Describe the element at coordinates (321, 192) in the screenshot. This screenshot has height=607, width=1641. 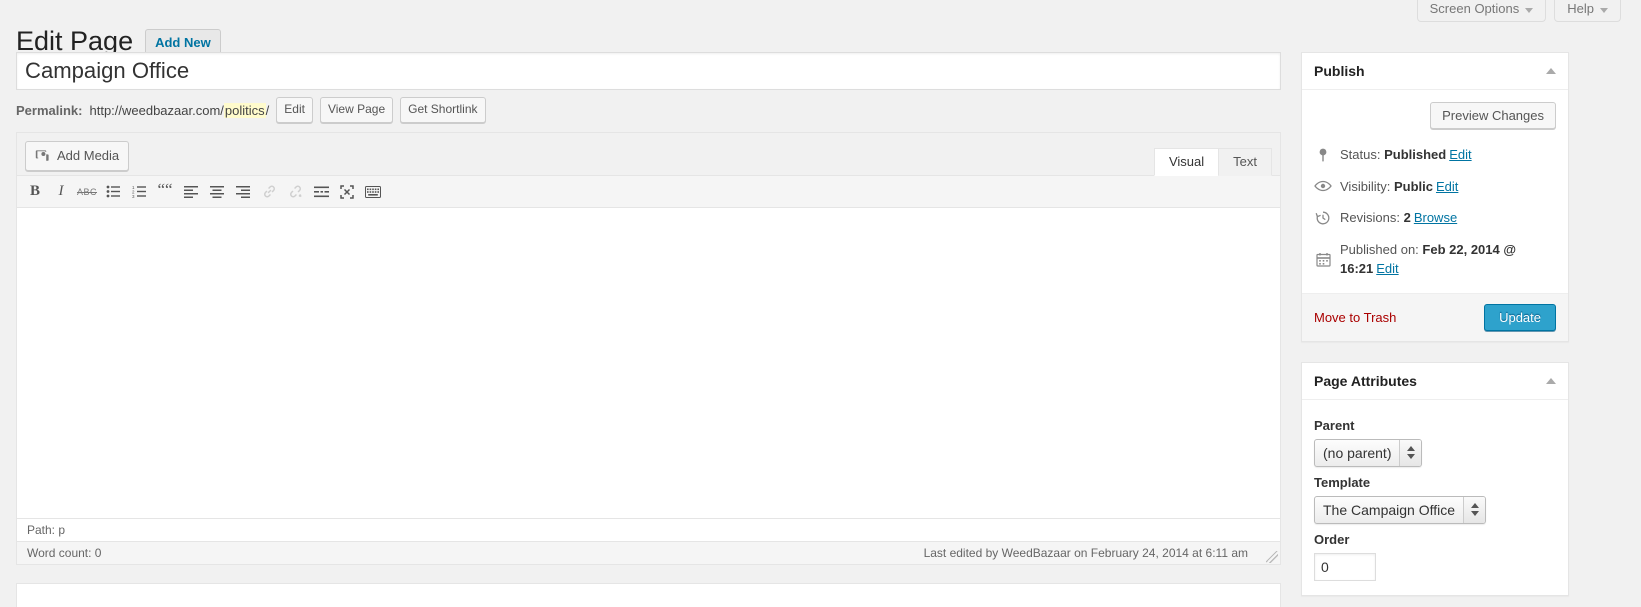
I see `insert-read-more-icon` at that location.